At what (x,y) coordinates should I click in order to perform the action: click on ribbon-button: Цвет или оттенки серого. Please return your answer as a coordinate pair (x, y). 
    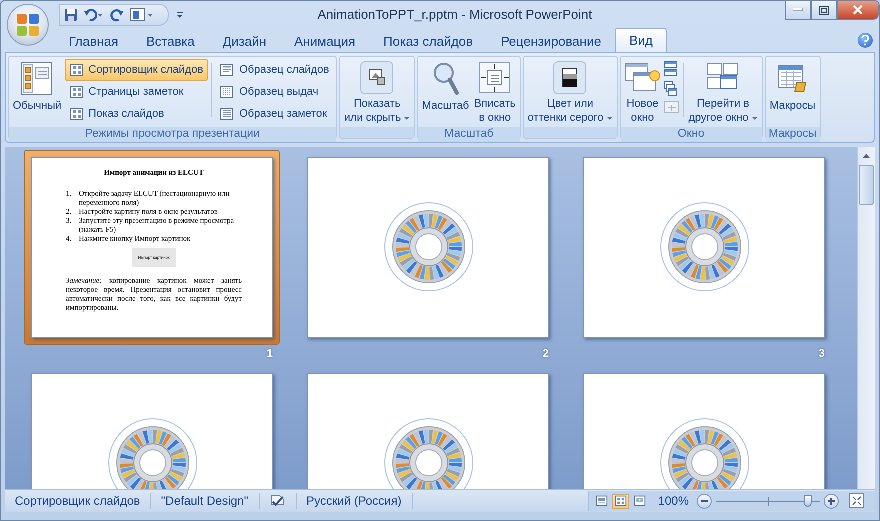
    Looking at the image, I should click on (570, 93).